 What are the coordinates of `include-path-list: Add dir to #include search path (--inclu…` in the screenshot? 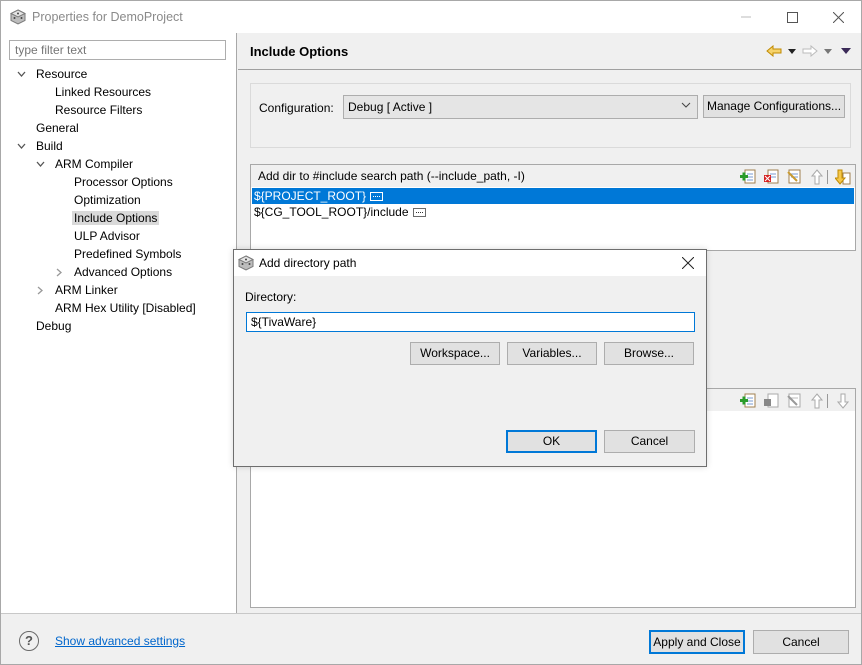 It's located at (553, 207).